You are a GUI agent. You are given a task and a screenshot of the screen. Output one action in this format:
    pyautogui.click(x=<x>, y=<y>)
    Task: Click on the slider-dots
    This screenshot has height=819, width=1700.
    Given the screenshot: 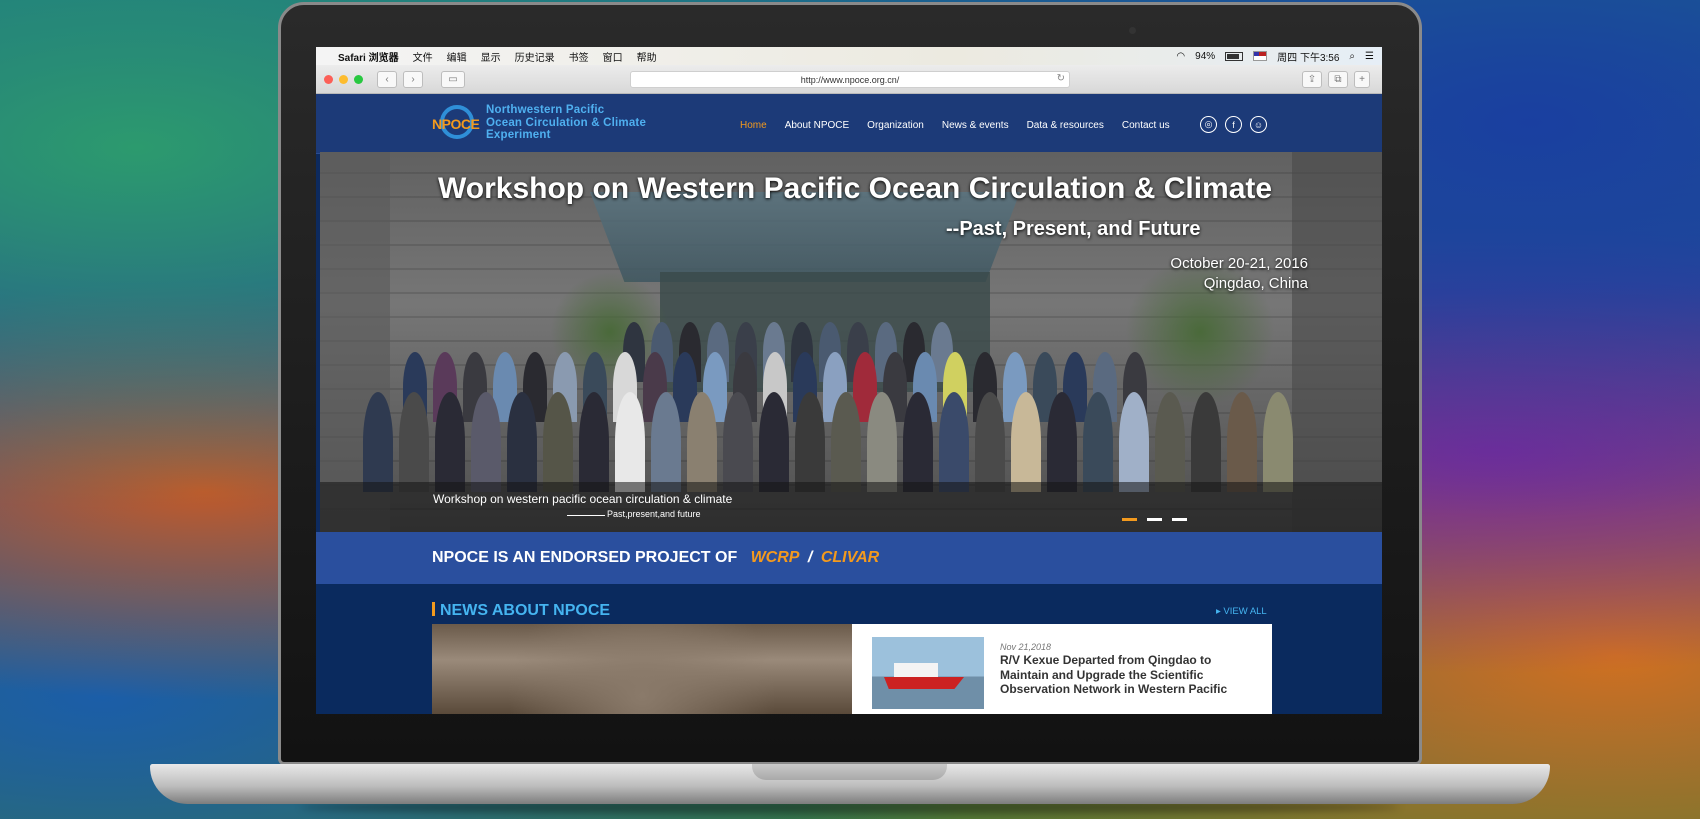 What is the action you would take?
    pyautogui.click(x=1154, y=519)
    